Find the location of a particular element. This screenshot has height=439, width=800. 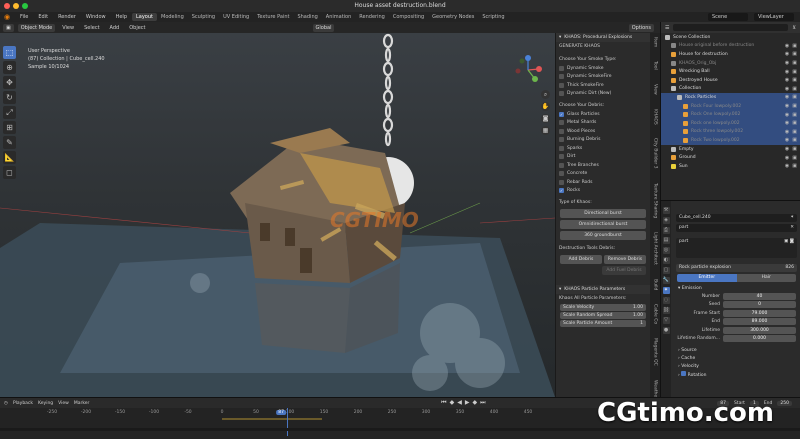

object-tab-icon: ▢ is located at coordinates (666, 270).